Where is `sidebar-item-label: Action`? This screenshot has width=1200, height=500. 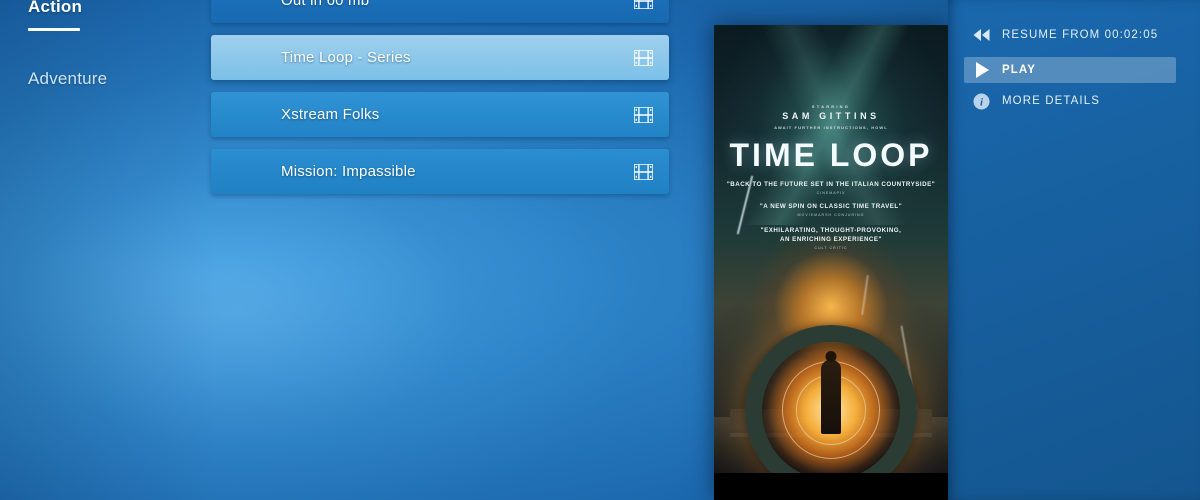 sidebar-item-label: Action is located at coordinates (55, 8).